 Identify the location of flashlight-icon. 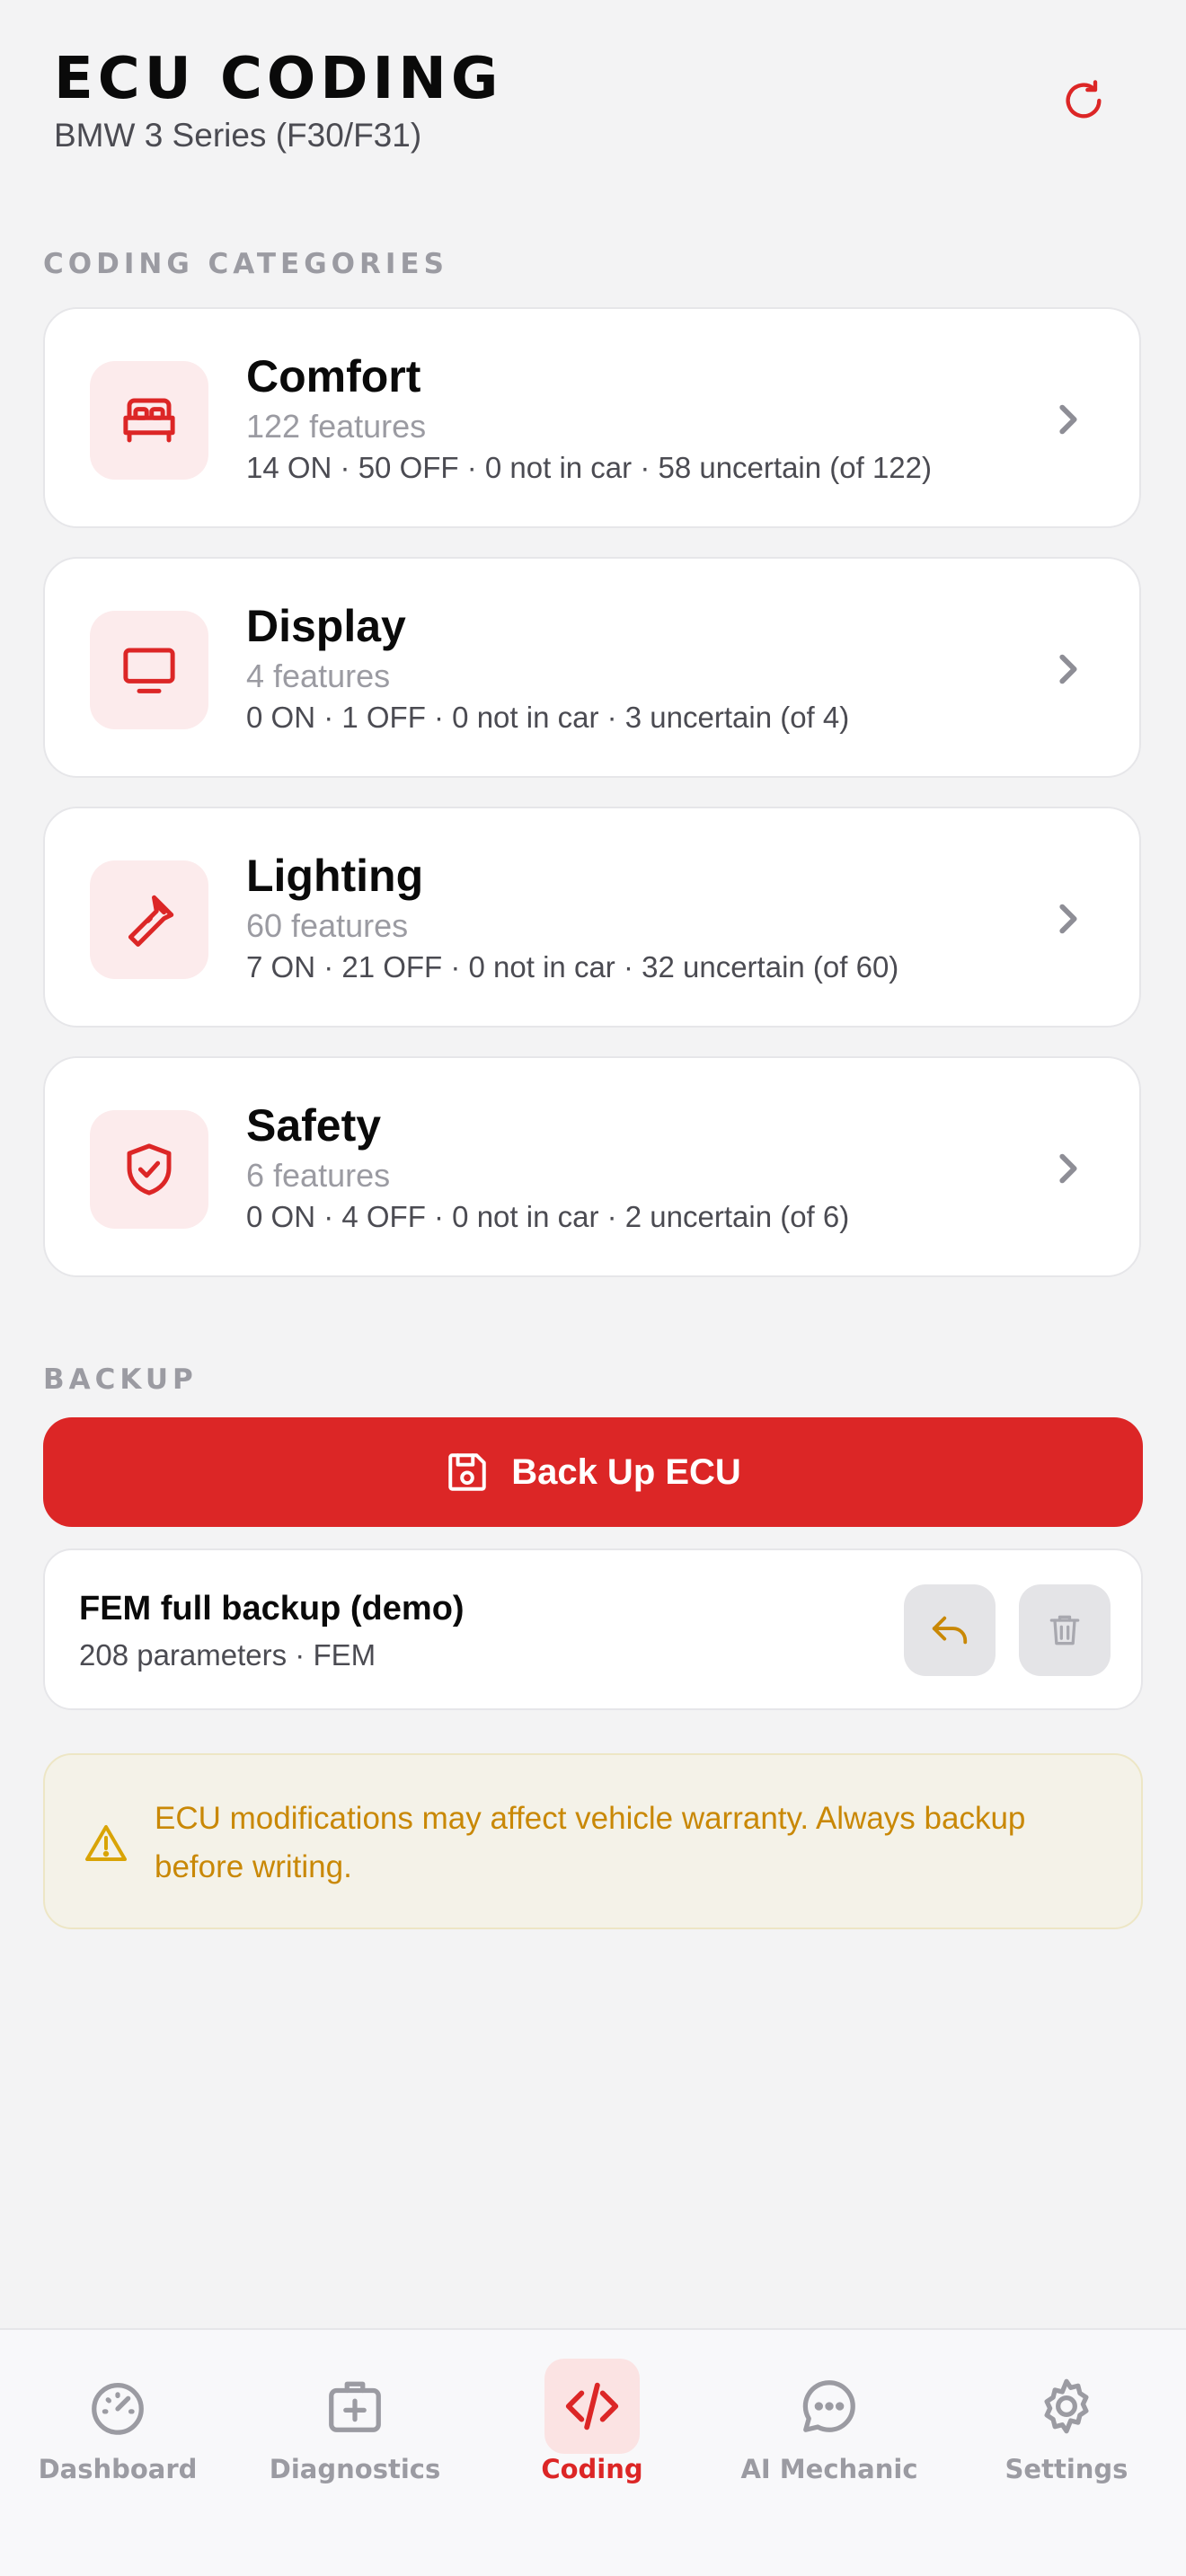
(151, 921).